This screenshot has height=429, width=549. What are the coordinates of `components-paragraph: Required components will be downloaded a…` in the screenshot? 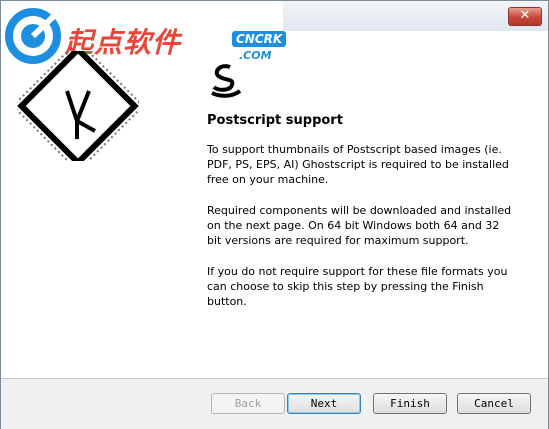 It's located at (359, 225).